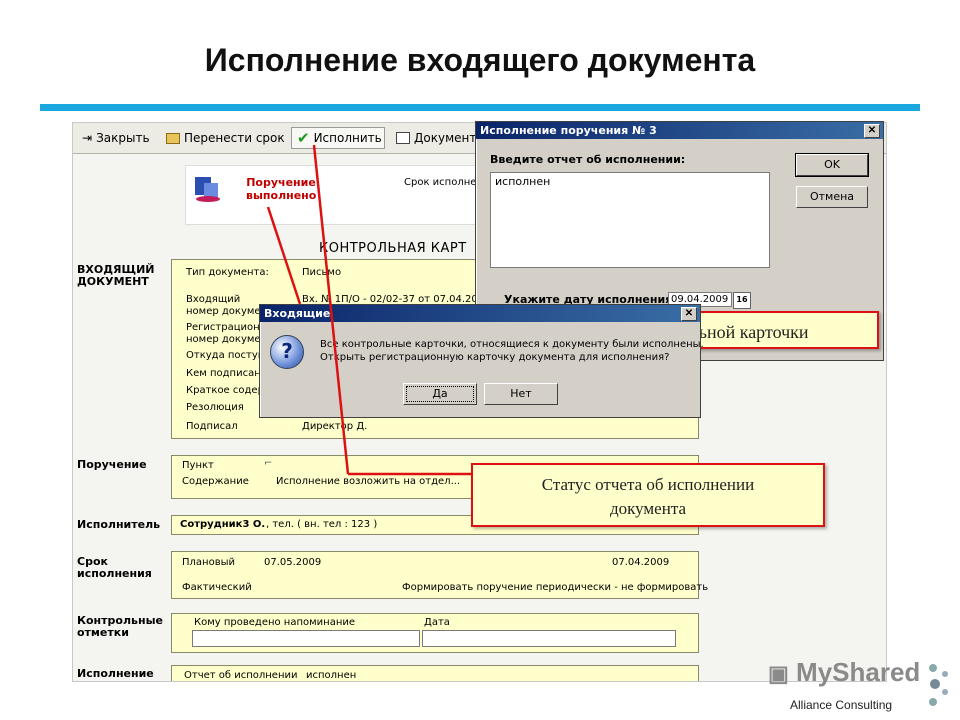 The image size is (960, 720). Describe the element at coordinates (841, 705) in the screenshot. I see `footer-text: Alliance Consulting` at that location.